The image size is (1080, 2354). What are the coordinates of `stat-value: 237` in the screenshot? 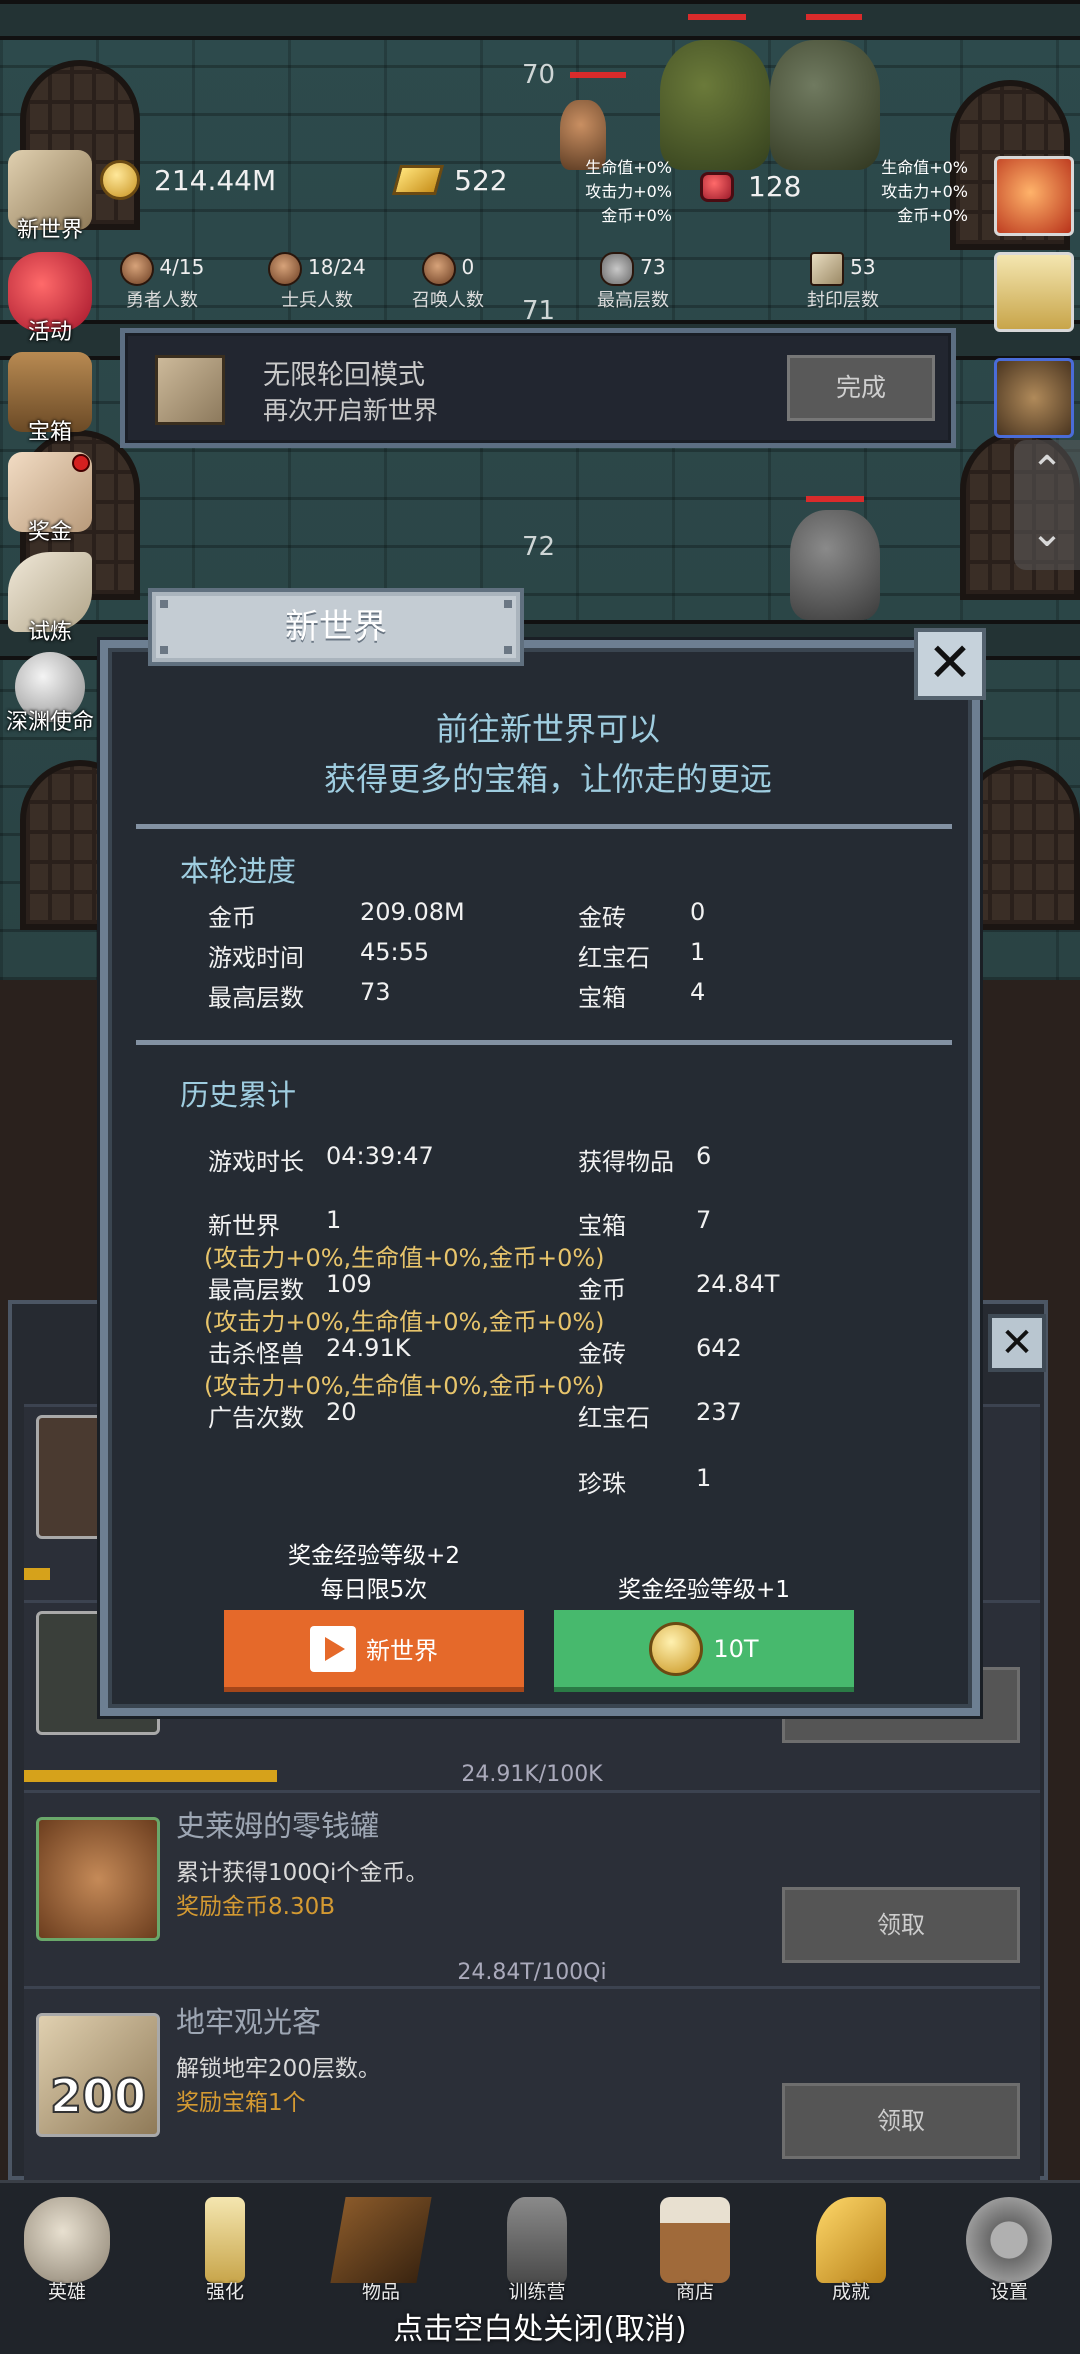 It's located at (719, 1412).